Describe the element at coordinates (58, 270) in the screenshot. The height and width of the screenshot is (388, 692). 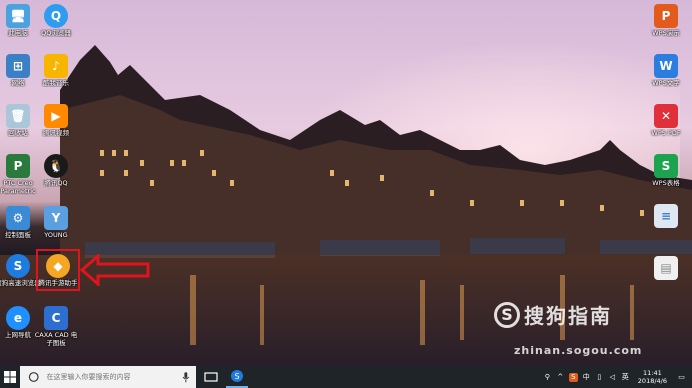
I see `highlight-box` at that location.